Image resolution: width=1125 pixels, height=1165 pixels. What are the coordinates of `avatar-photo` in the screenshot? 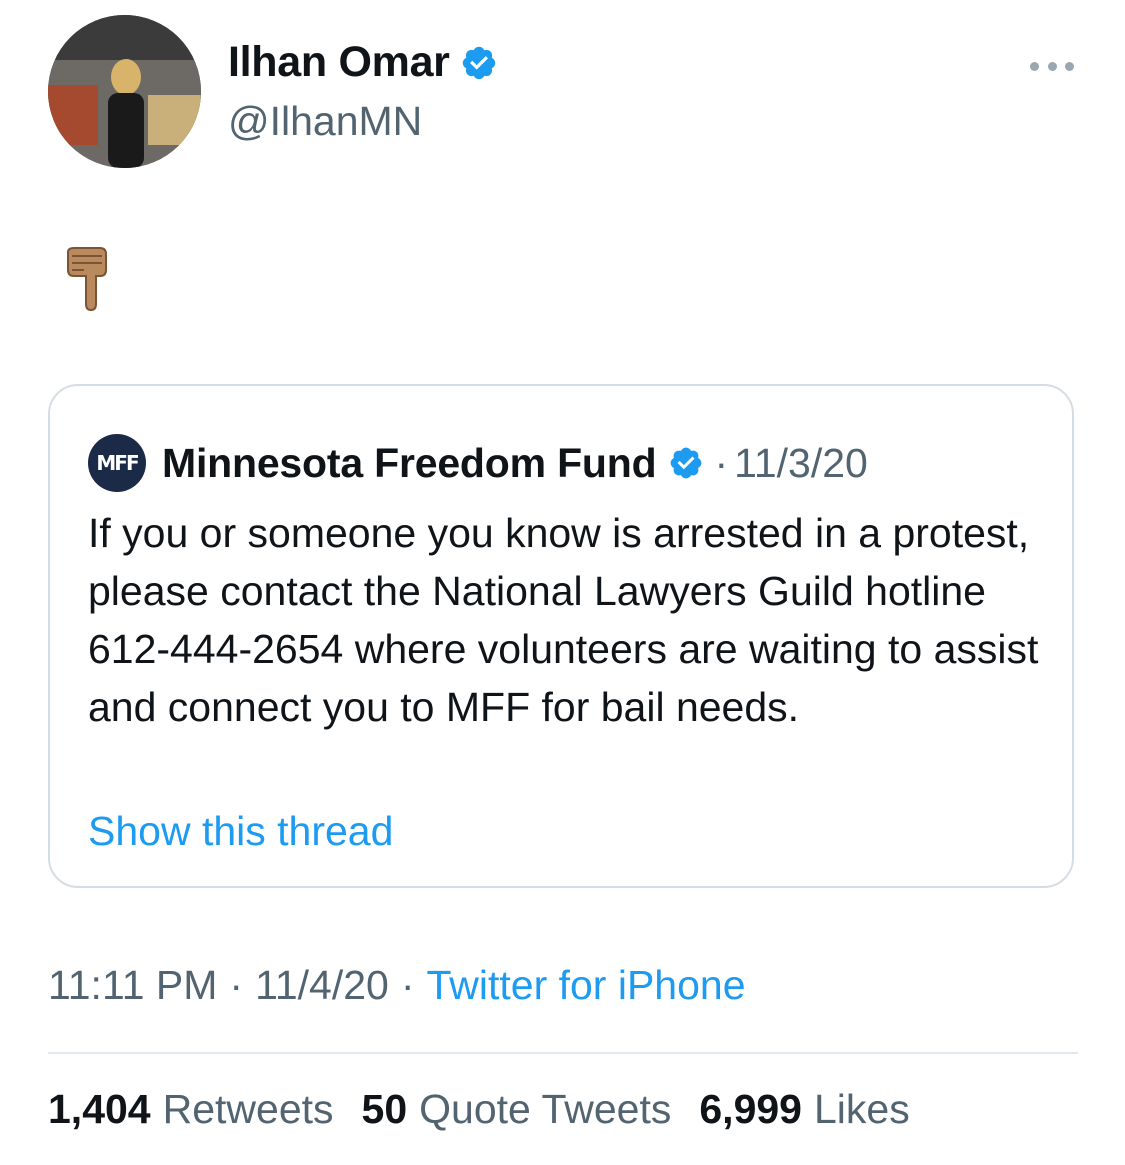 It's located at (124, 91).